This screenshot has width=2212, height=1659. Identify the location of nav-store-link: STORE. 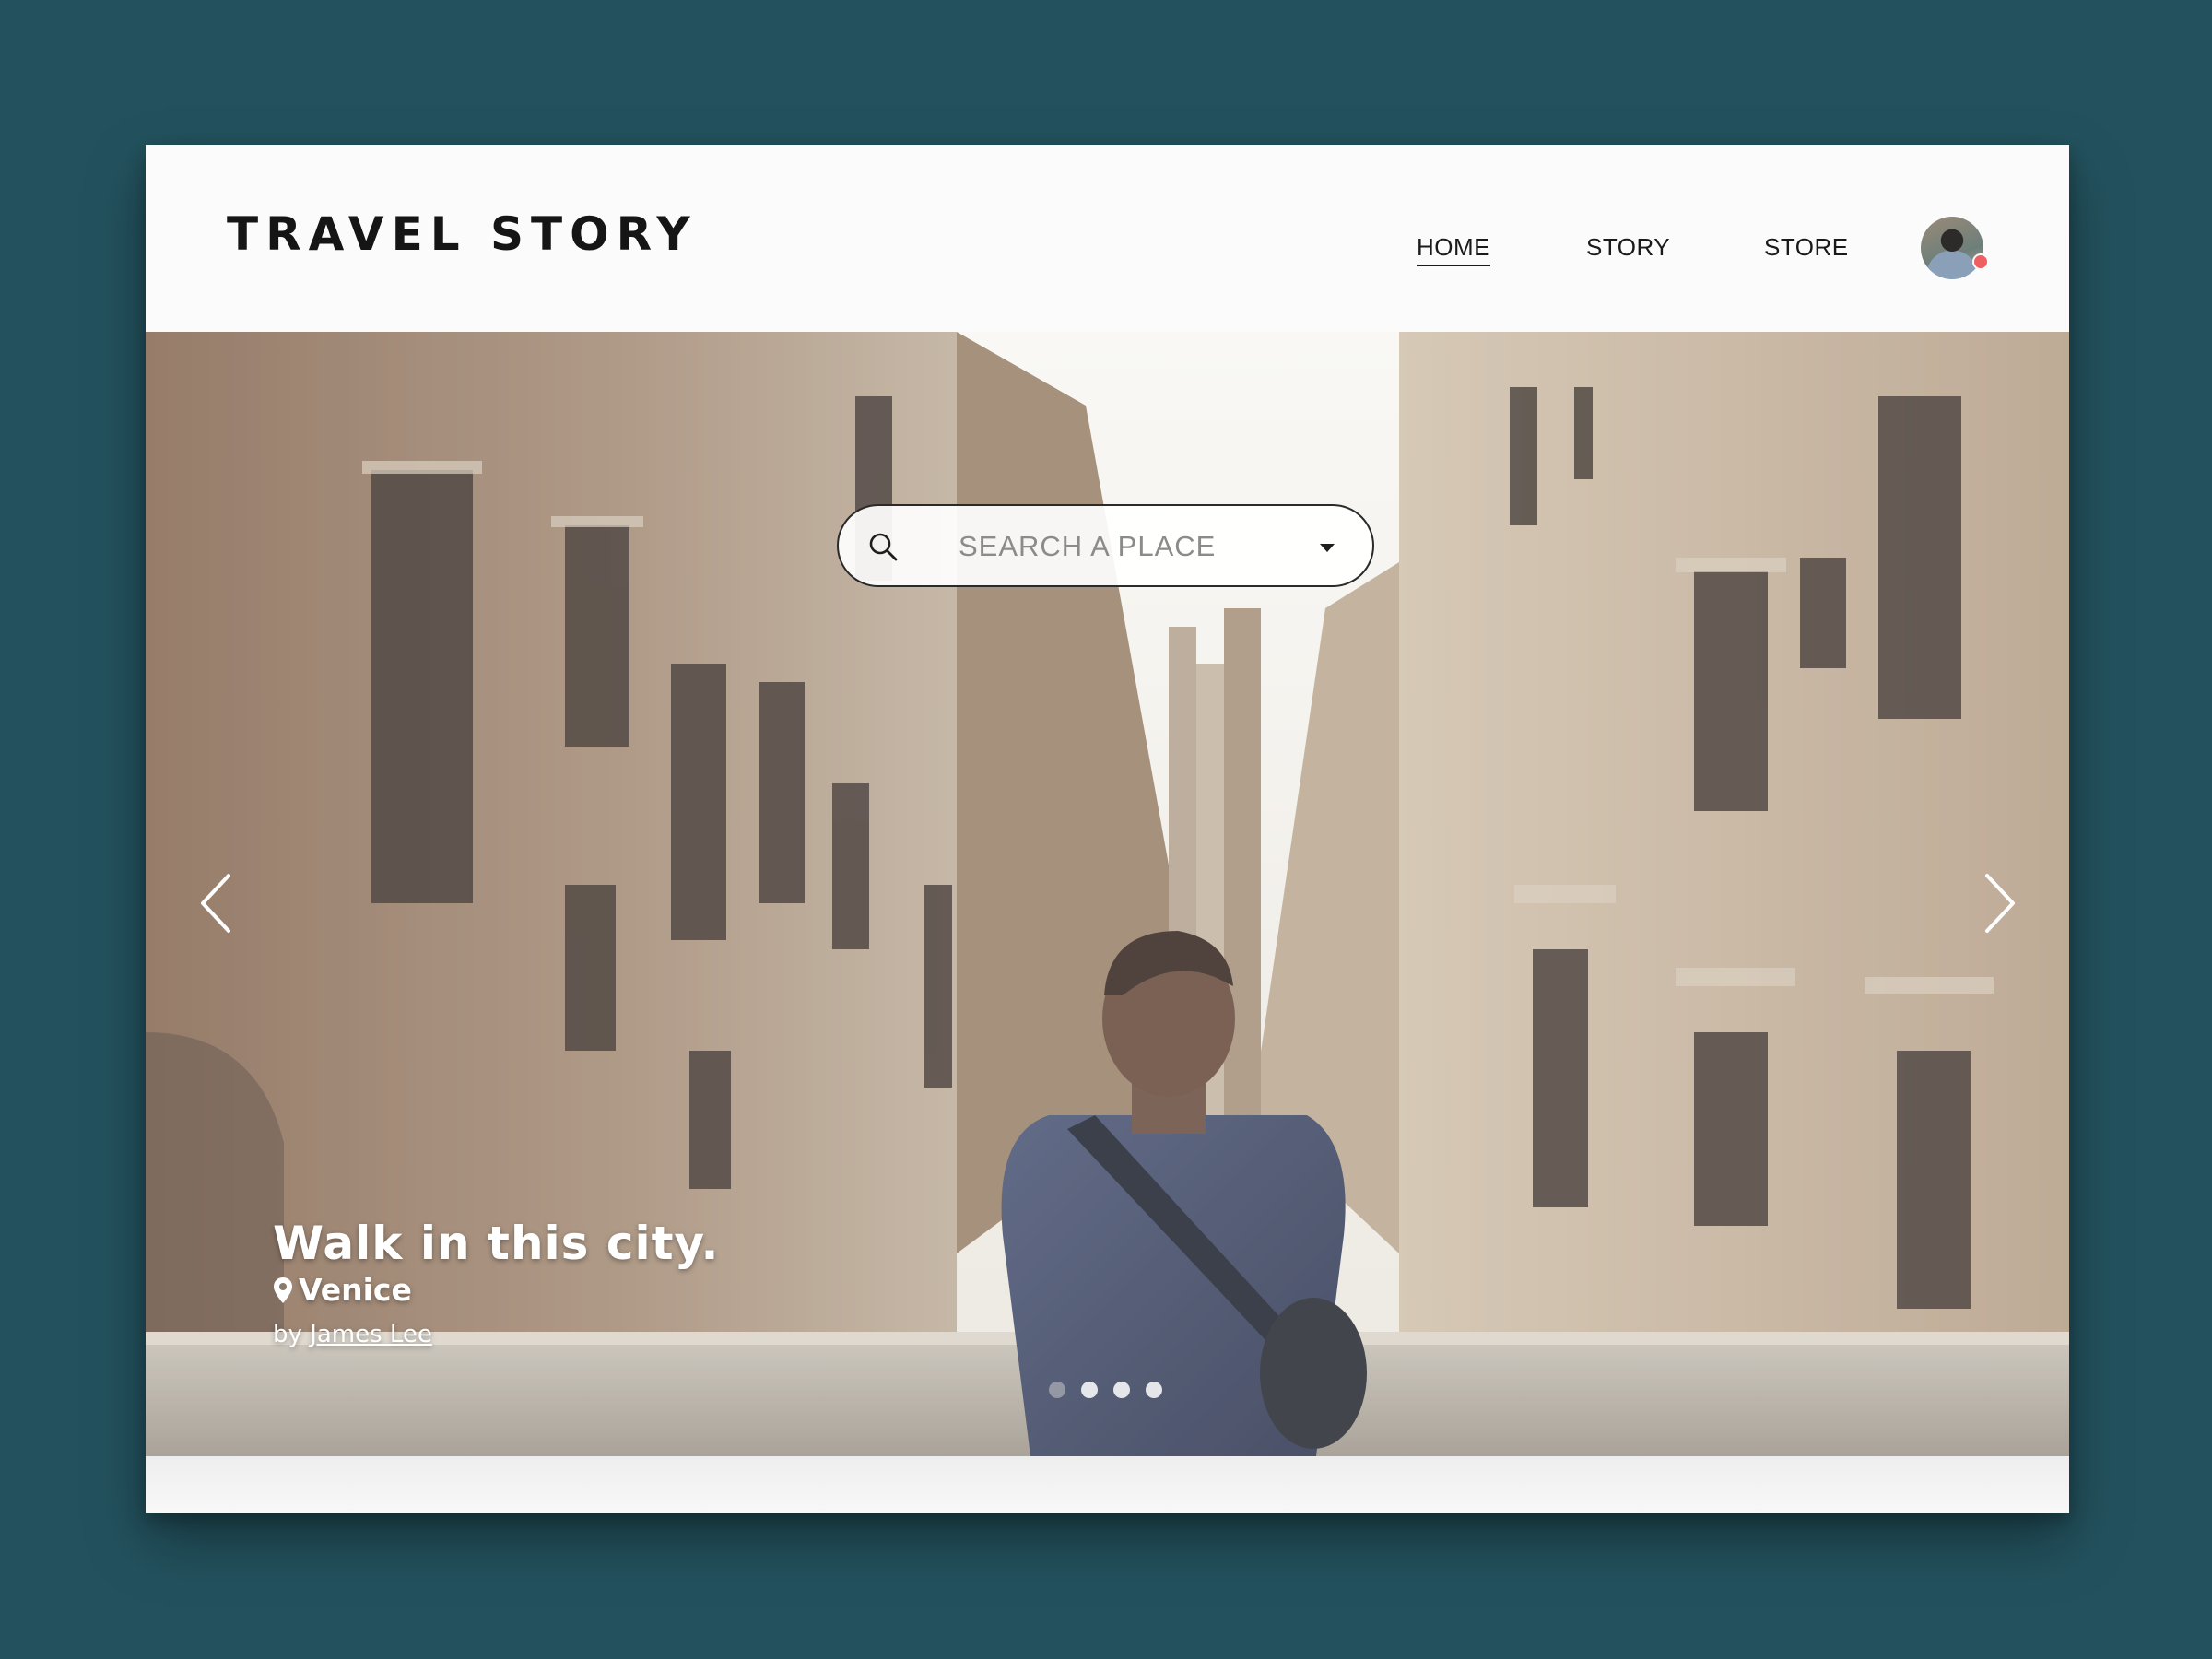
(1806, 247).